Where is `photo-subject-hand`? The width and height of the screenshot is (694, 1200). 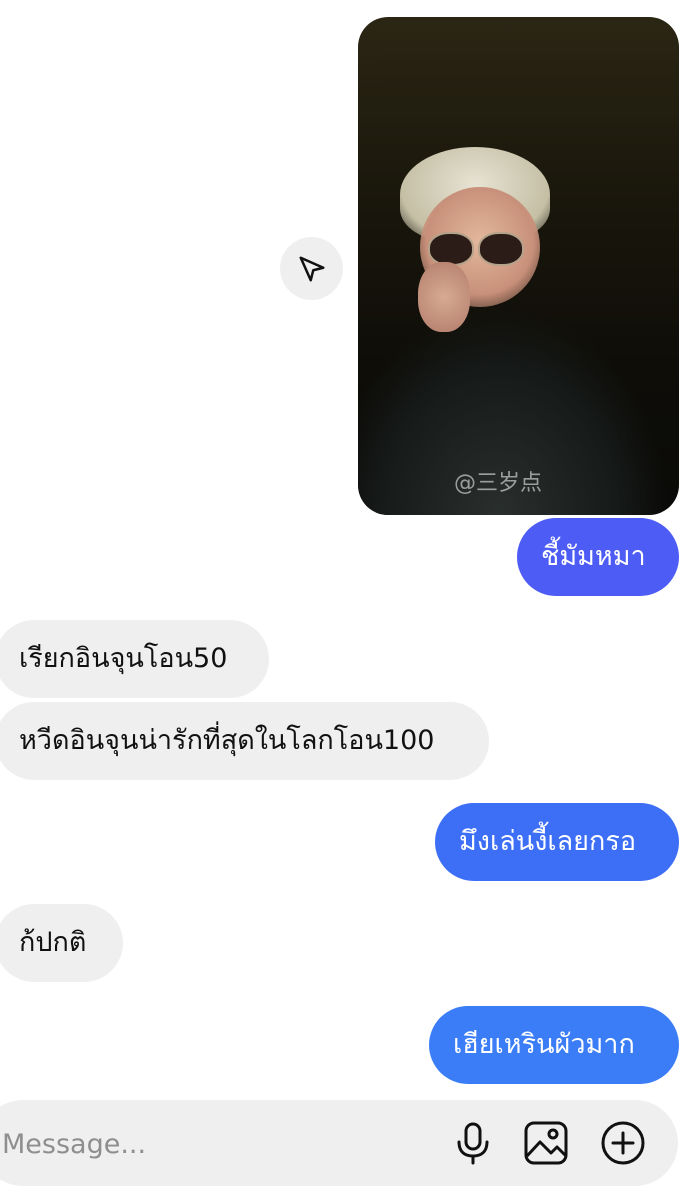
photo-subject-hand is located at coordinates (444, 297).